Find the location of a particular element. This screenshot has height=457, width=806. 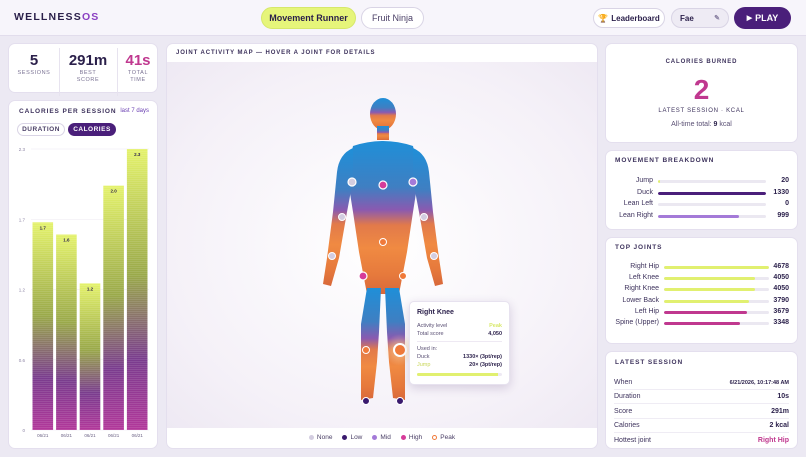

joint-neck is located at coordinates (383, 185).